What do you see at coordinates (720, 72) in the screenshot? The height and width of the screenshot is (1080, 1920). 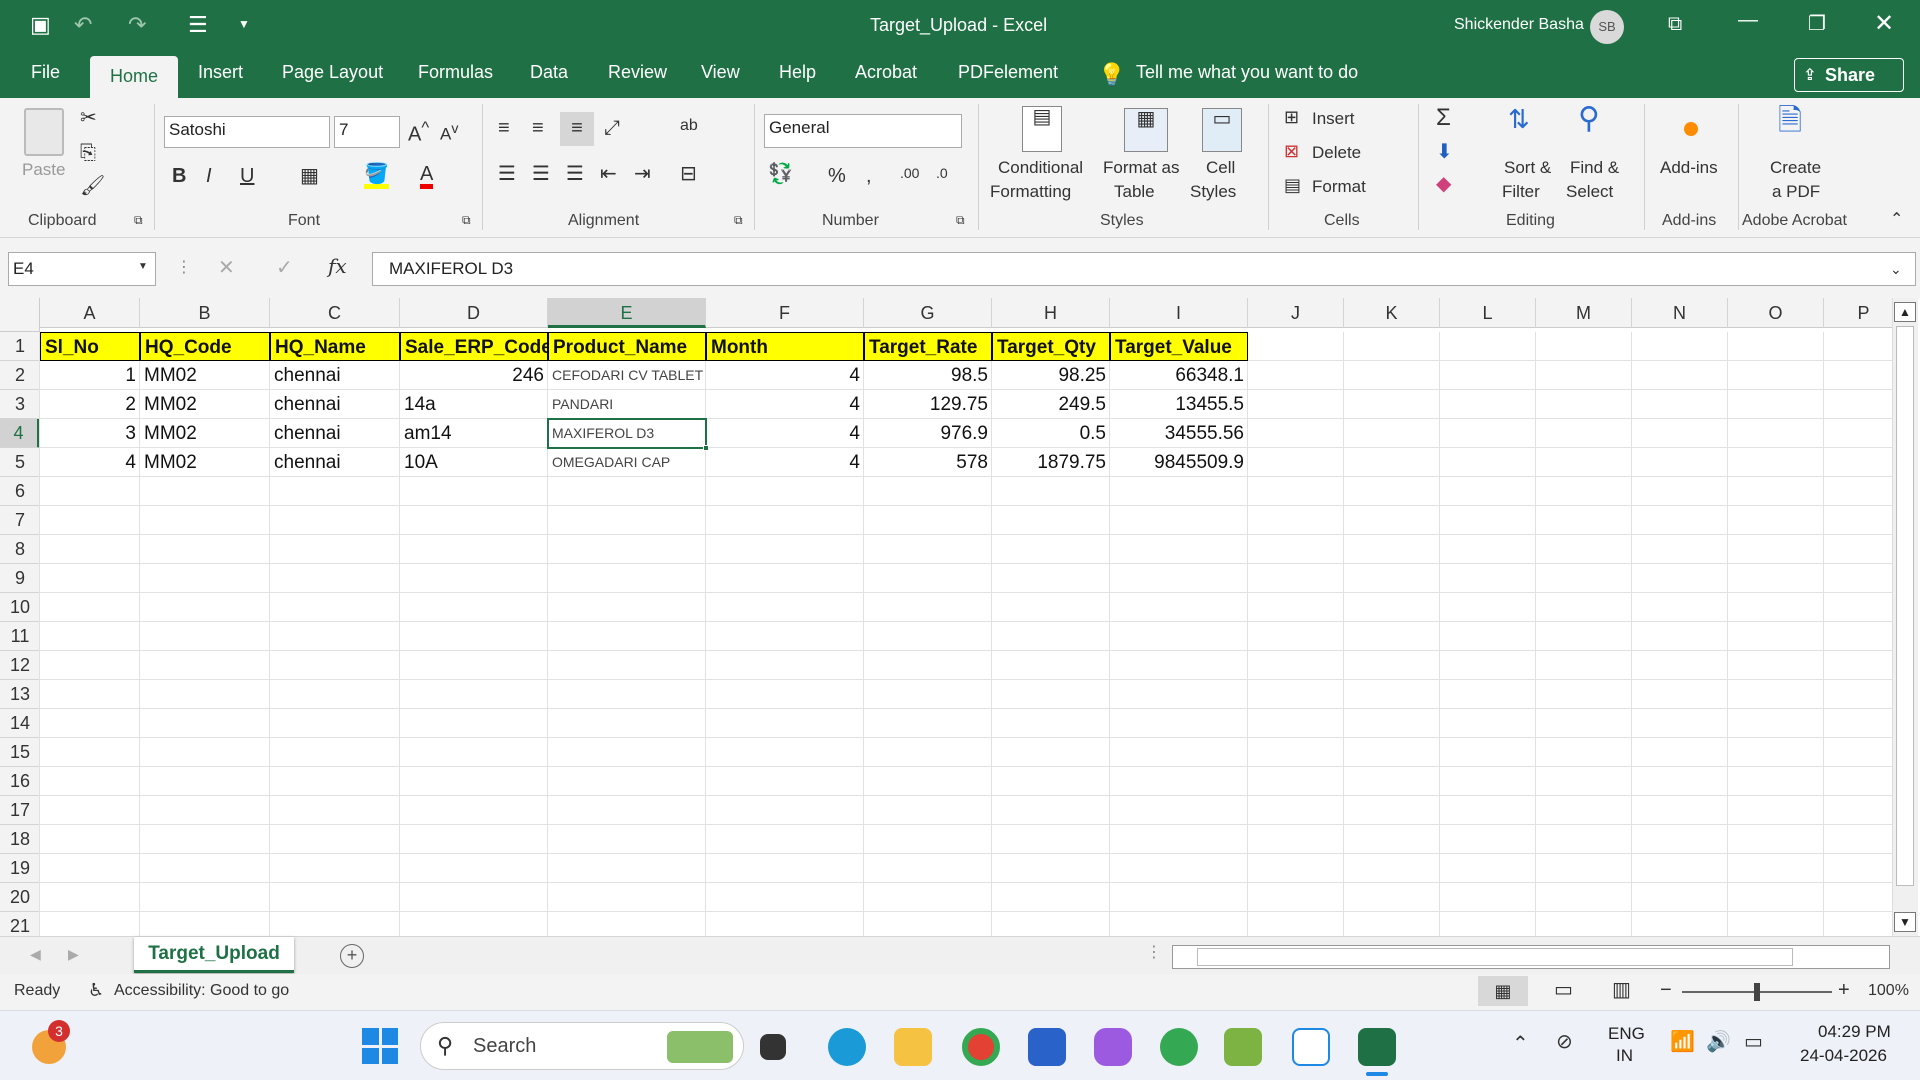 I see `tab-view: View` at bounding box center [720, 72].